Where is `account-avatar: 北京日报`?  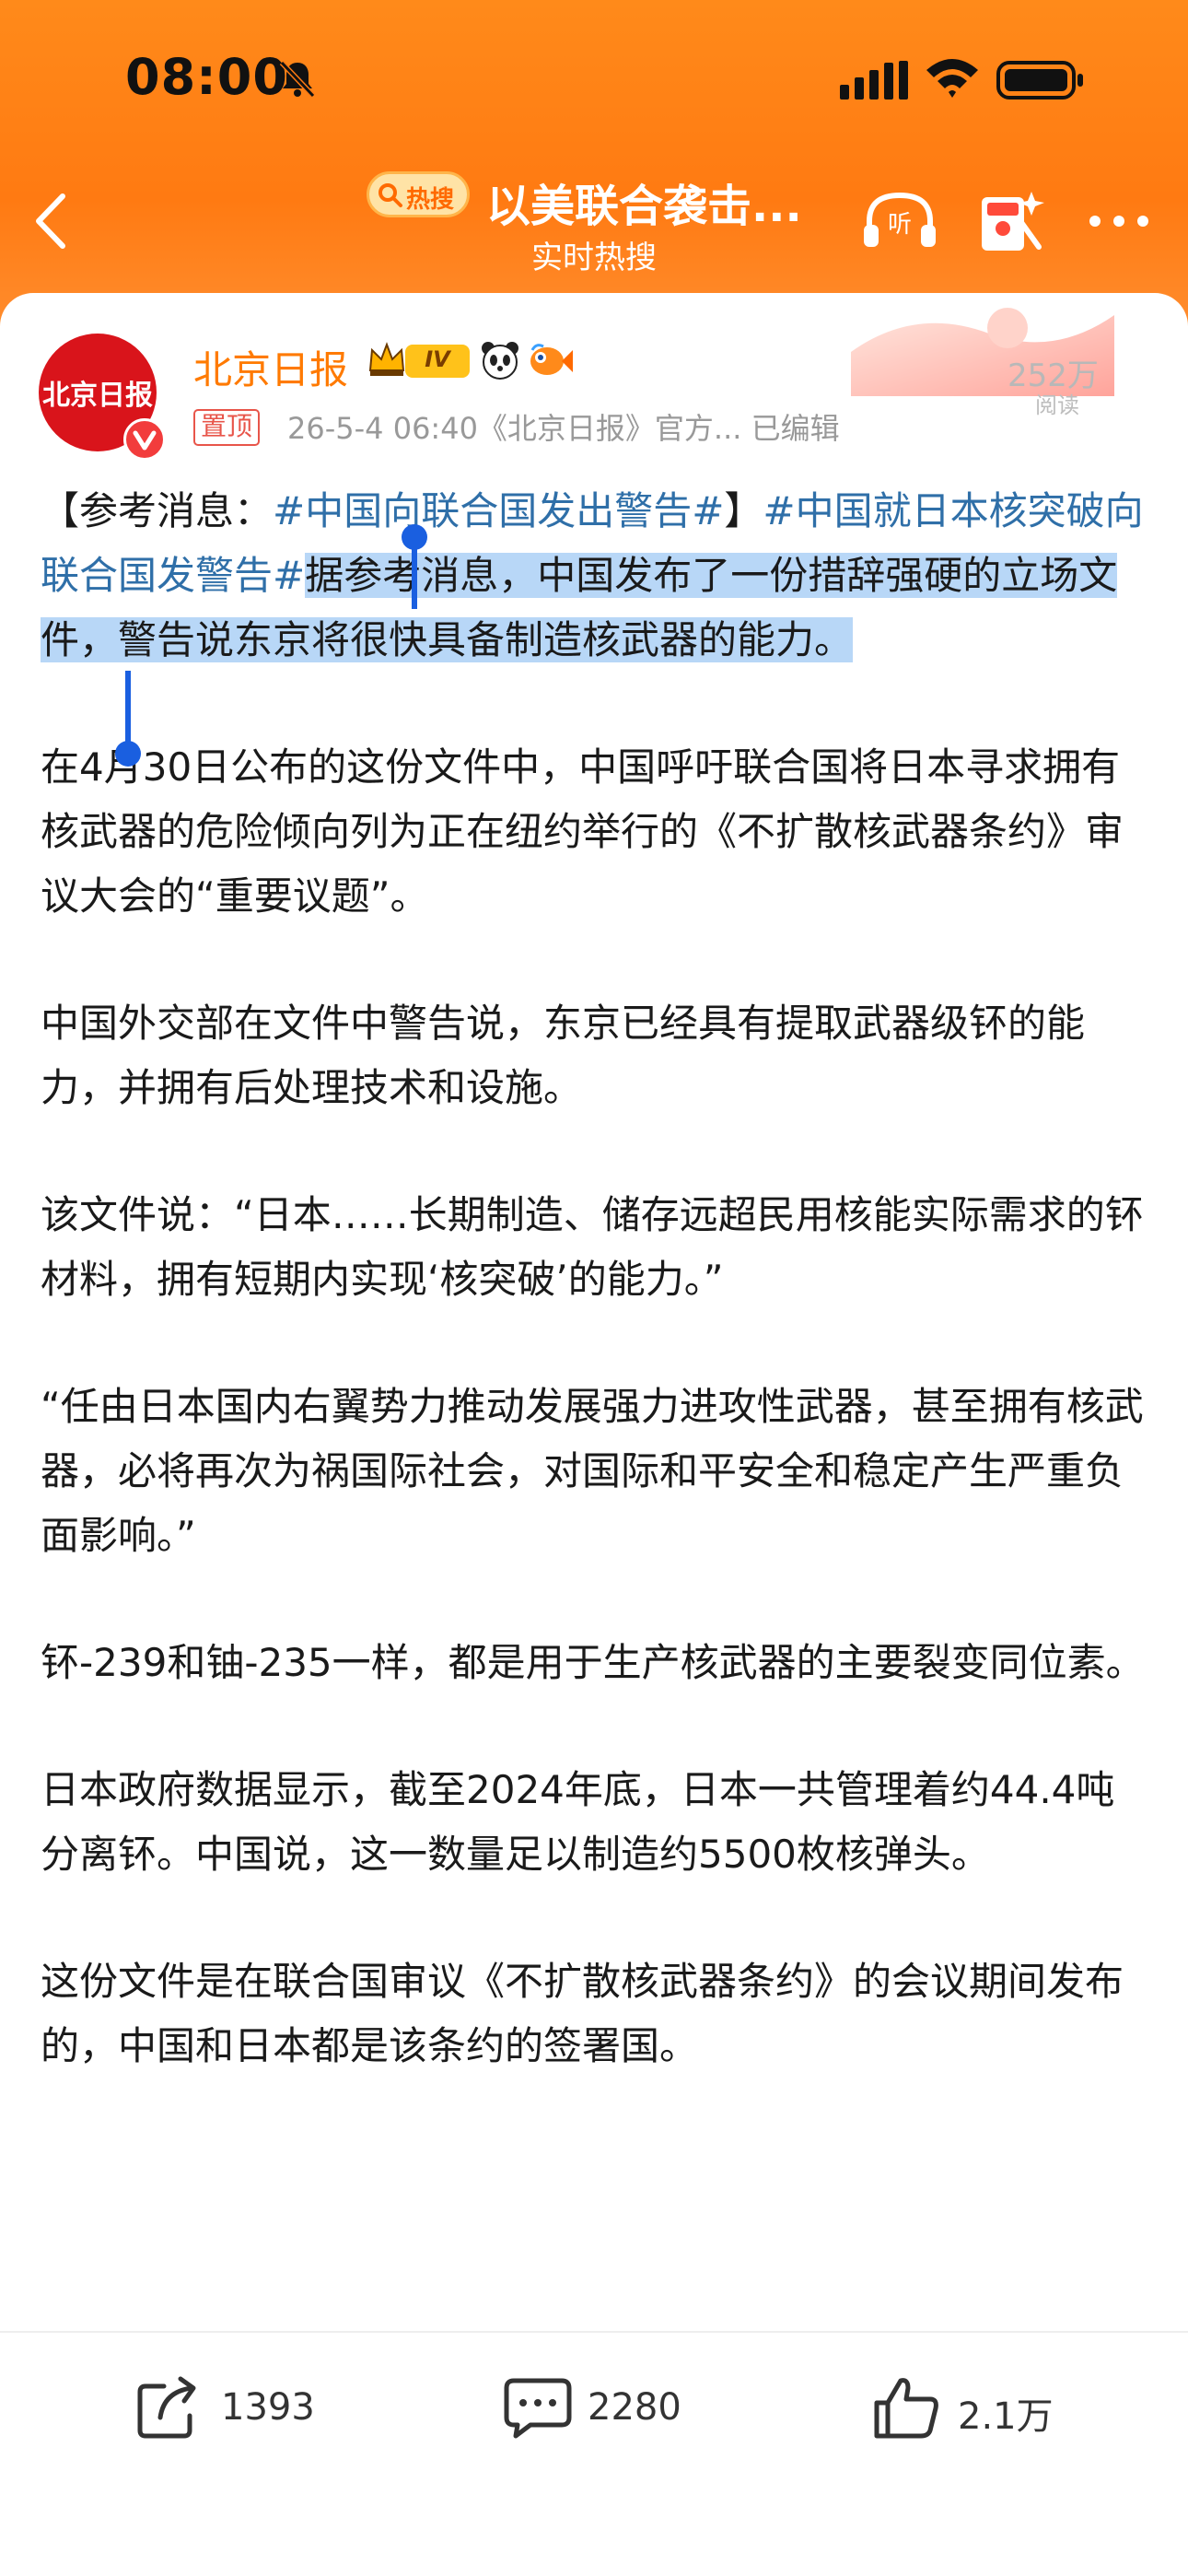 account-avatar: 北京日报 is located at coordinates (102, 397).